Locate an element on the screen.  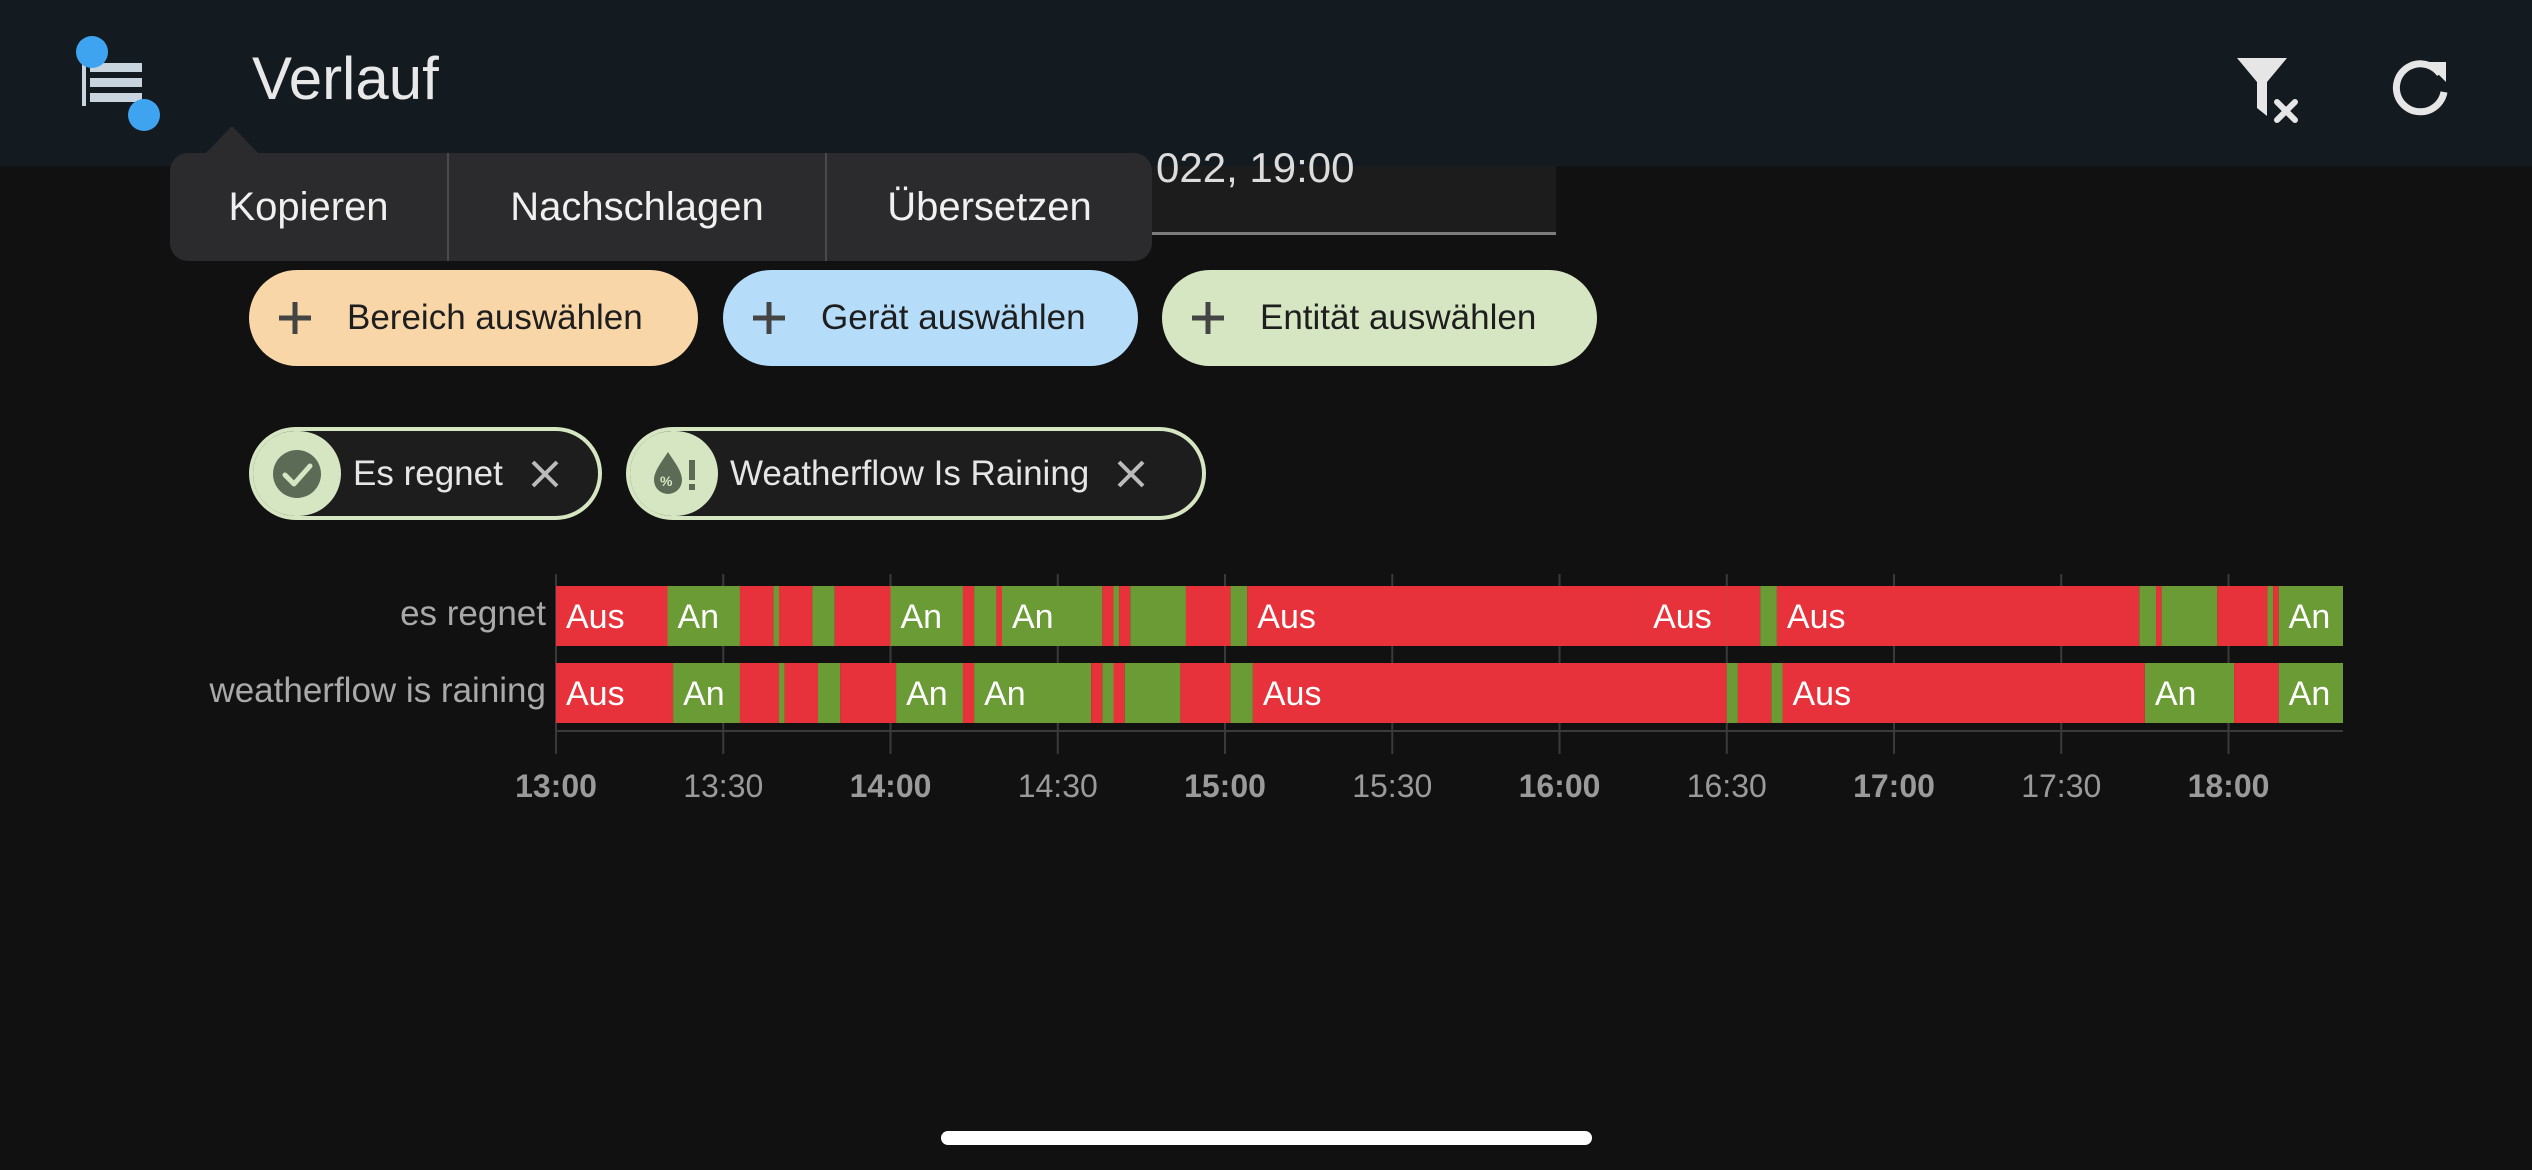
x-tick-label: 16:00 is located at coordinates (1560, 786).